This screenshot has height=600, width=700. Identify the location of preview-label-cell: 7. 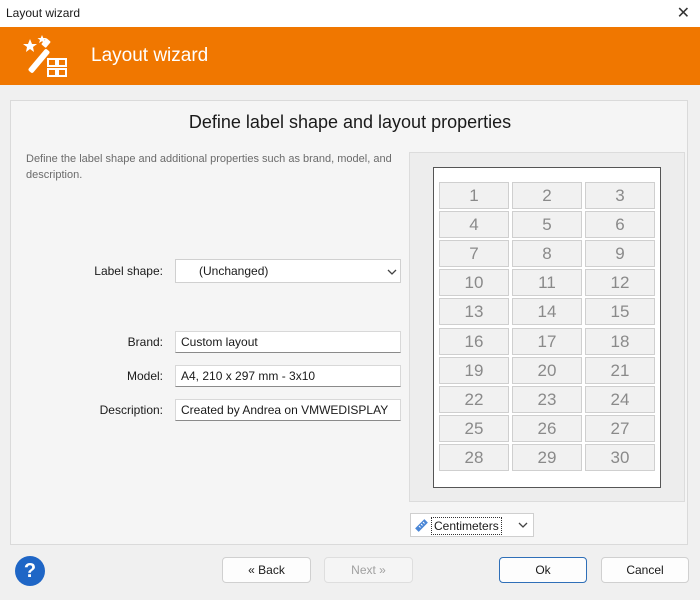
(474, 254).